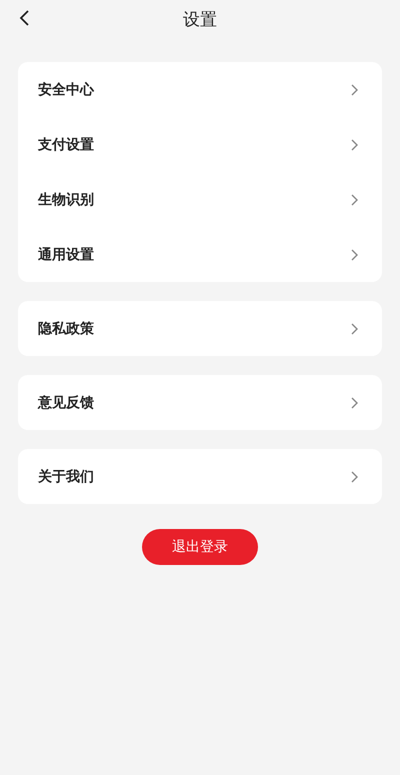 The height and width of the screenshot is (775, 400). Describe the element at coordinates (200, 19) in the screenshot. I see `page-title: 设置` at that location.